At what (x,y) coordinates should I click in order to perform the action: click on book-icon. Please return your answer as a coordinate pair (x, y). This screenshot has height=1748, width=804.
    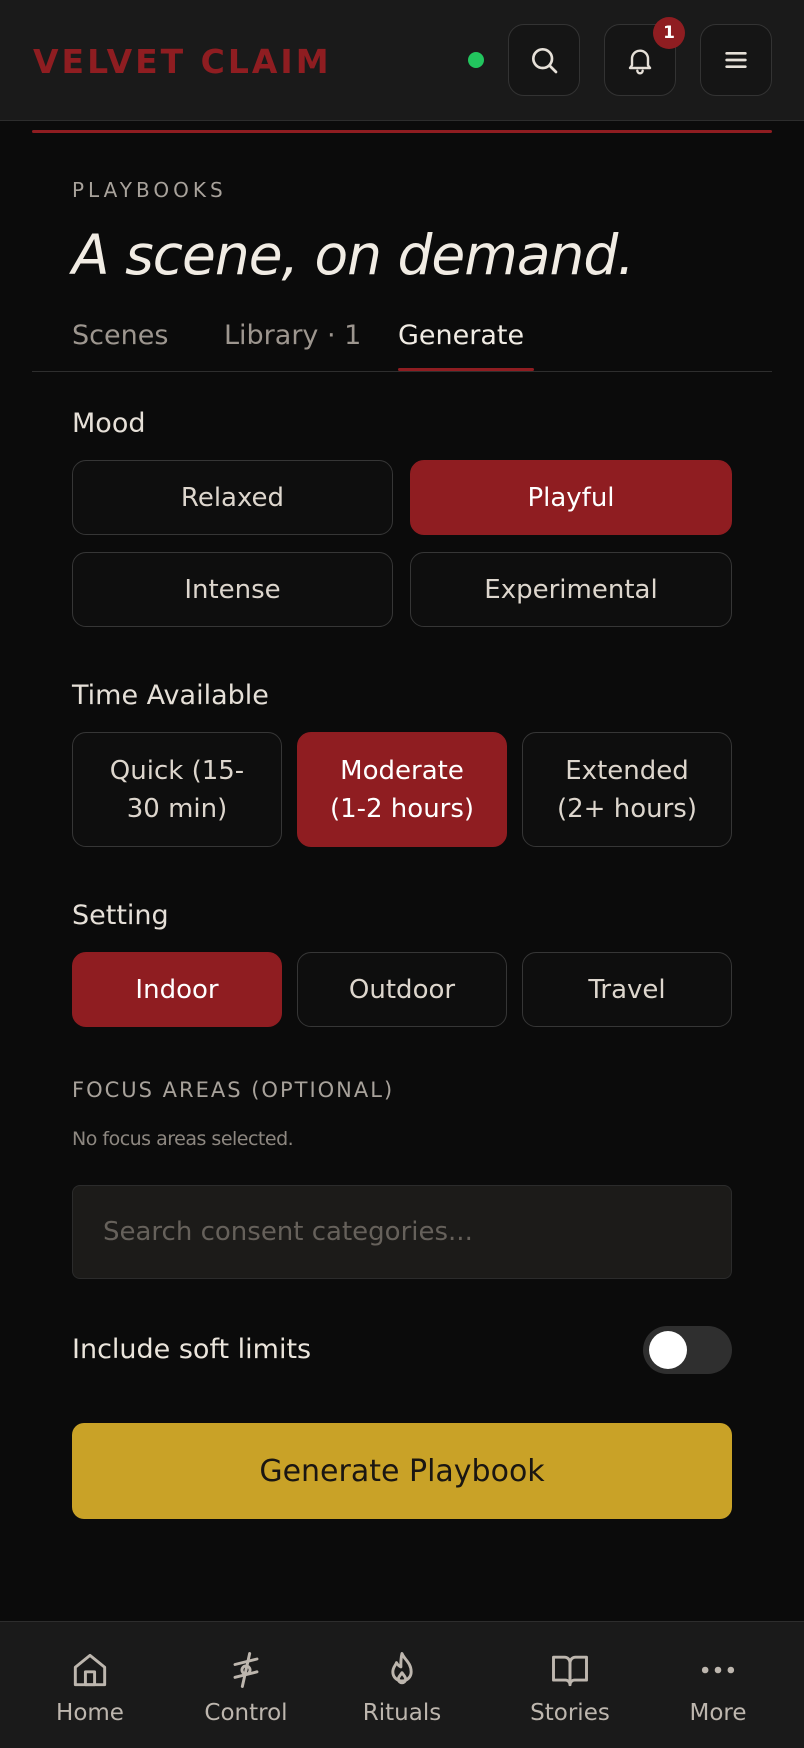
    Looking at the image, I should click on (570, 1671).